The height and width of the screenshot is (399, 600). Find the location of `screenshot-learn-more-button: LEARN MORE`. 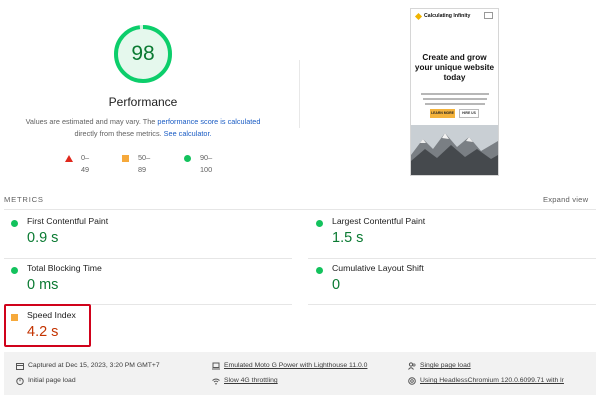

screenshot-learn-more-button: LEARN MORE is located at coordinates (442, 113).